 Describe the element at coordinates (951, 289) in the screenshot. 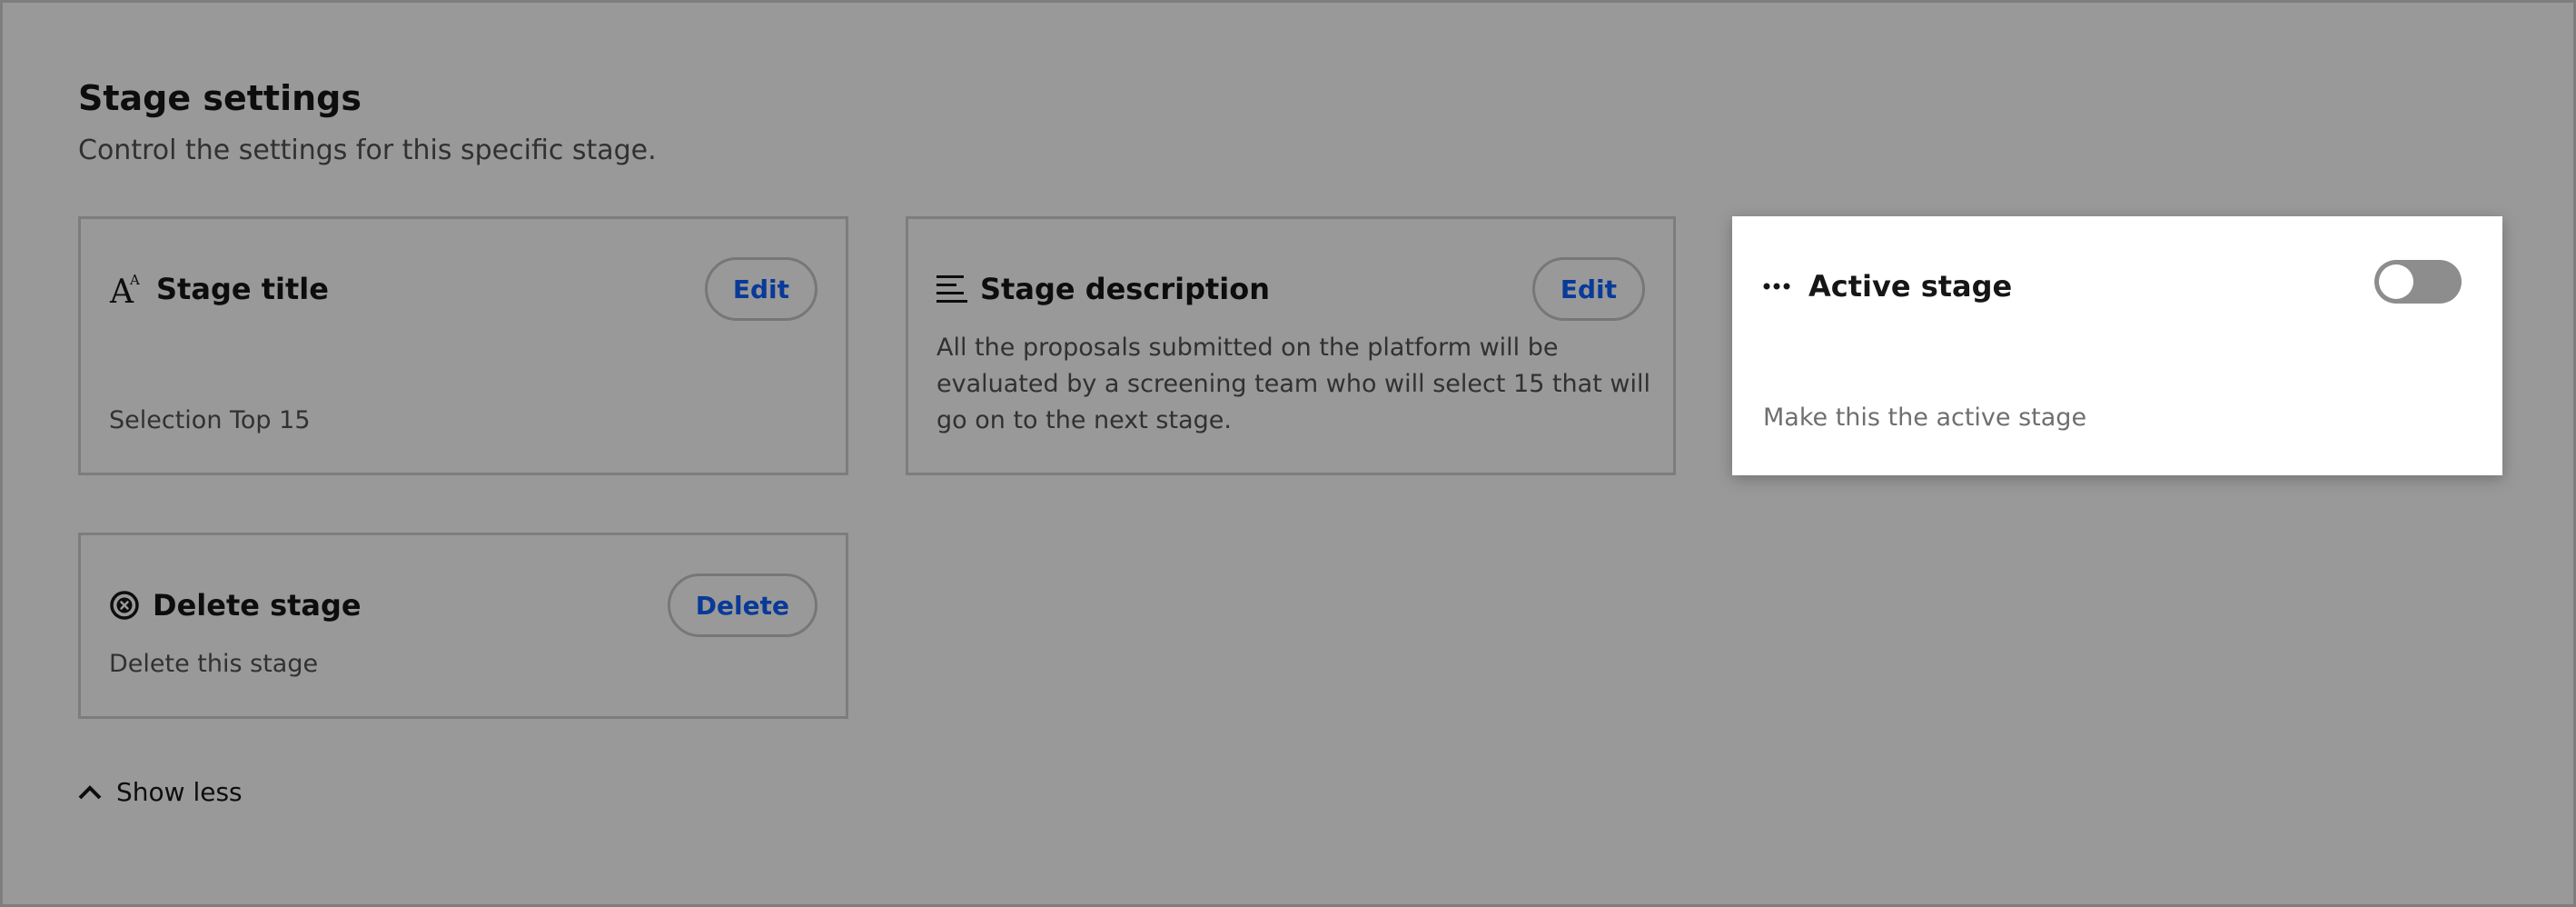

I see `align-left-icon` at that location.